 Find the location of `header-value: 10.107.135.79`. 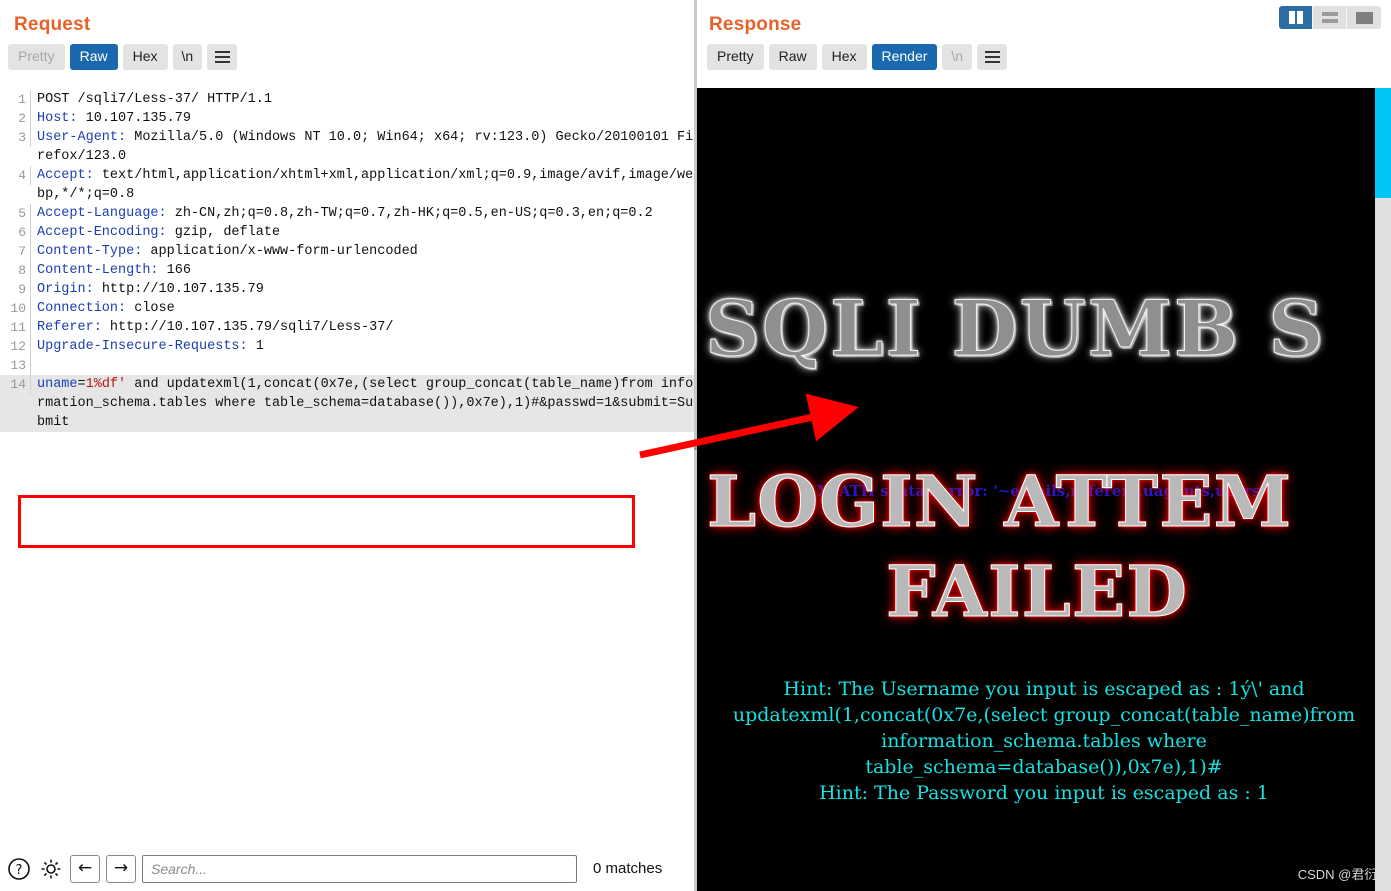

header-value: 10.107.135.79 is located at coordinates (134, 118).